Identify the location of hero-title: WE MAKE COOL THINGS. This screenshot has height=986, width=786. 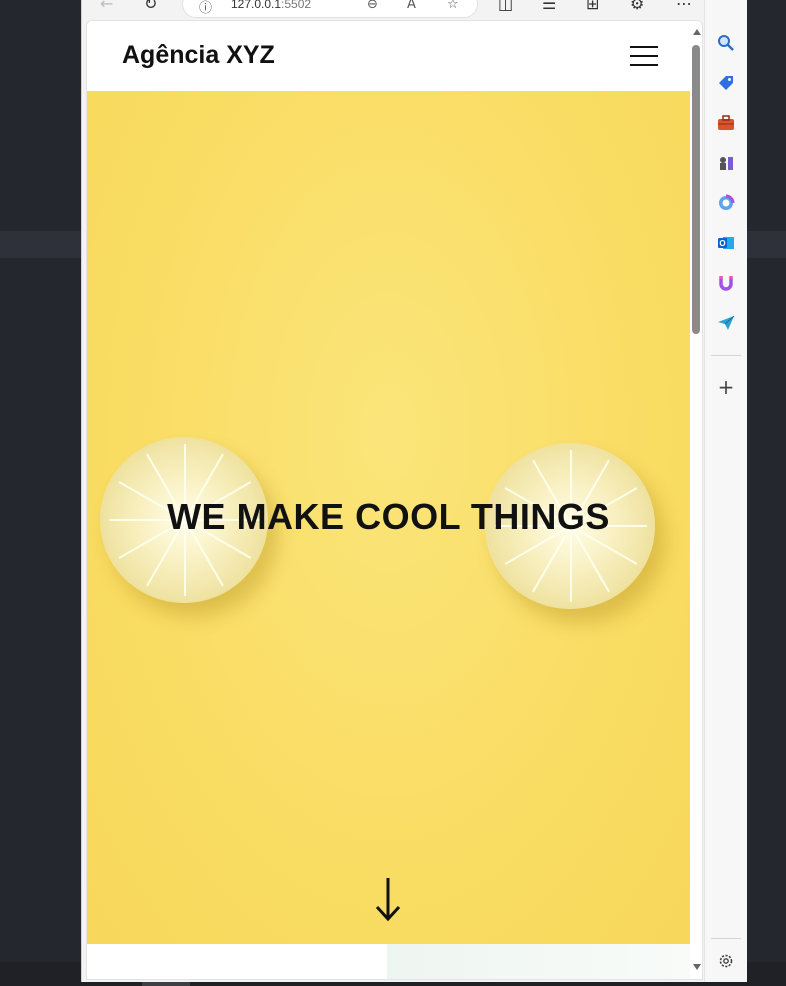
(388, 516).